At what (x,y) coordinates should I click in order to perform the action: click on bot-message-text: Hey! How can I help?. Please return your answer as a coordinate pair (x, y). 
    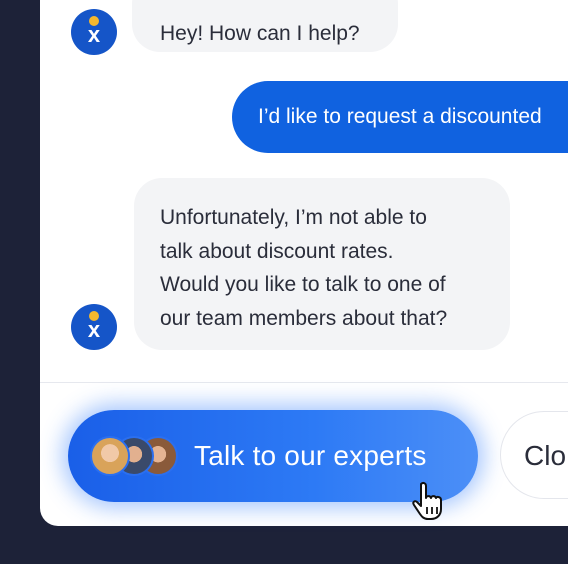
    Looking at the image, I should click on (260, 33).